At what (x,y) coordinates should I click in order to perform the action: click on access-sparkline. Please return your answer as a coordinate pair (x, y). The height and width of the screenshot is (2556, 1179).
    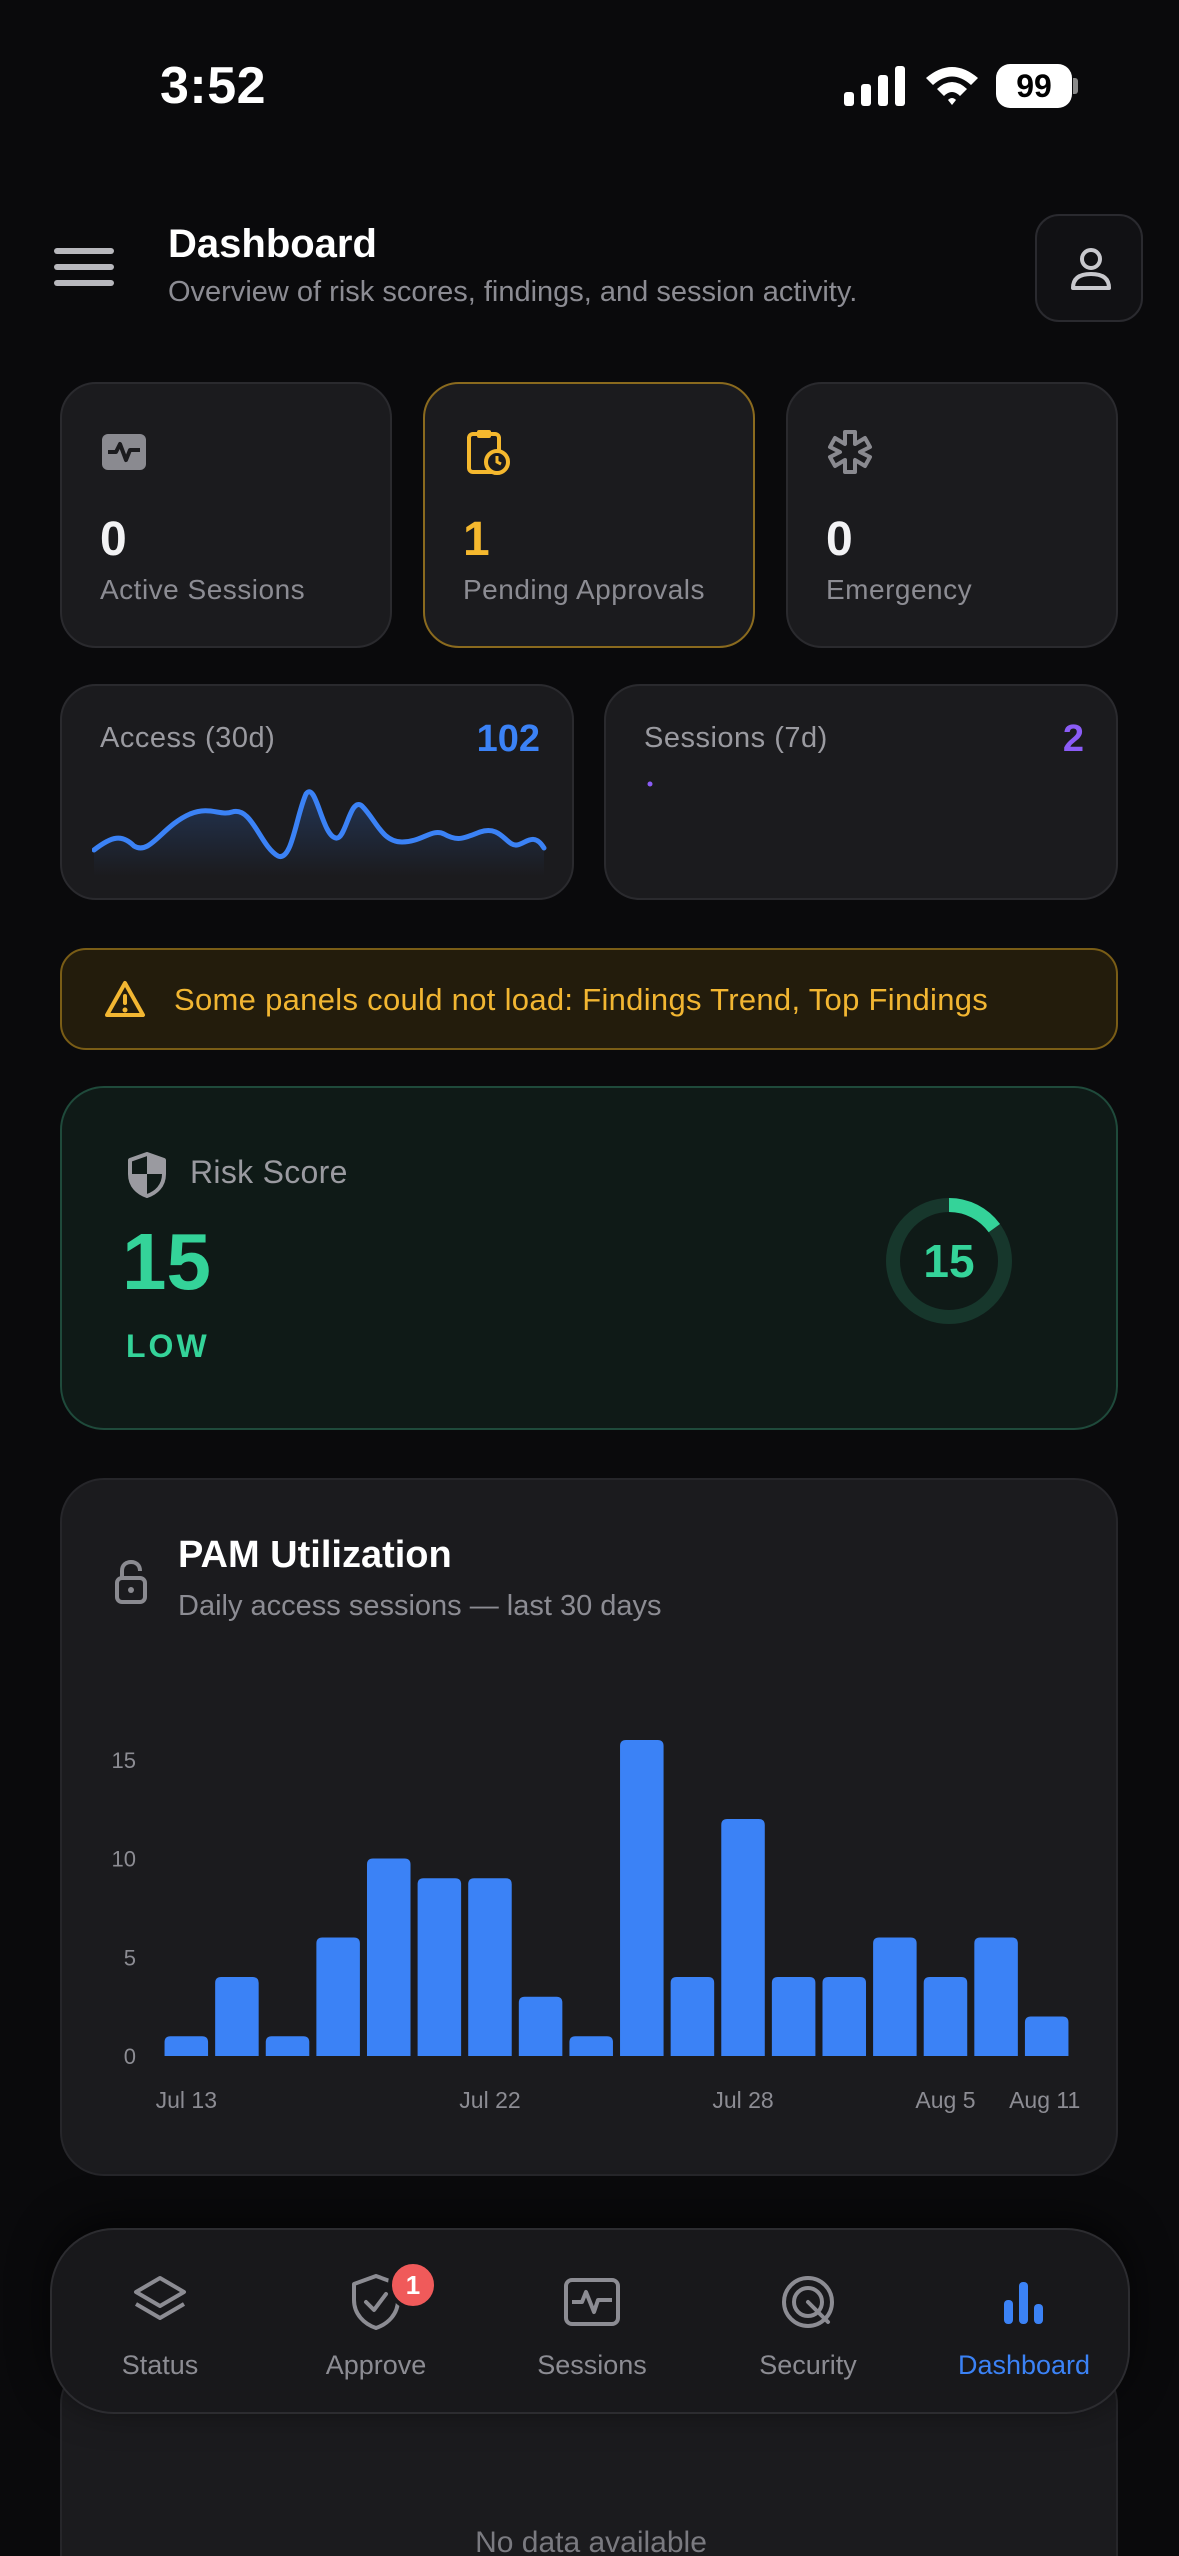
    Looking at the image, I should click on (319, 832).